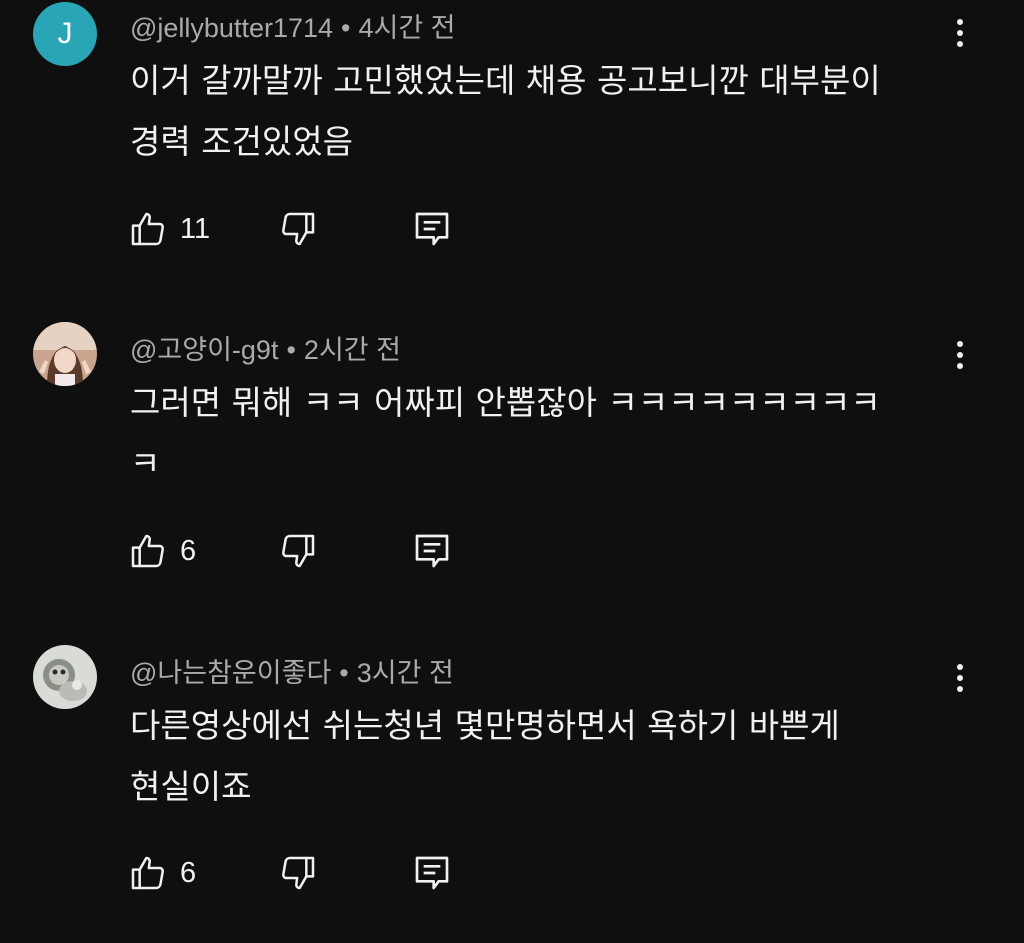 The height and width of the screenshot is (943, 1024). I want to click on comment-text: 그러면 뭐해 ㅋㅋ 어짜피 안뽑잖아 ㅋㅋㅋㅋㅋㅋㅋㅋㅋ ㅋ, so click(505, 433).